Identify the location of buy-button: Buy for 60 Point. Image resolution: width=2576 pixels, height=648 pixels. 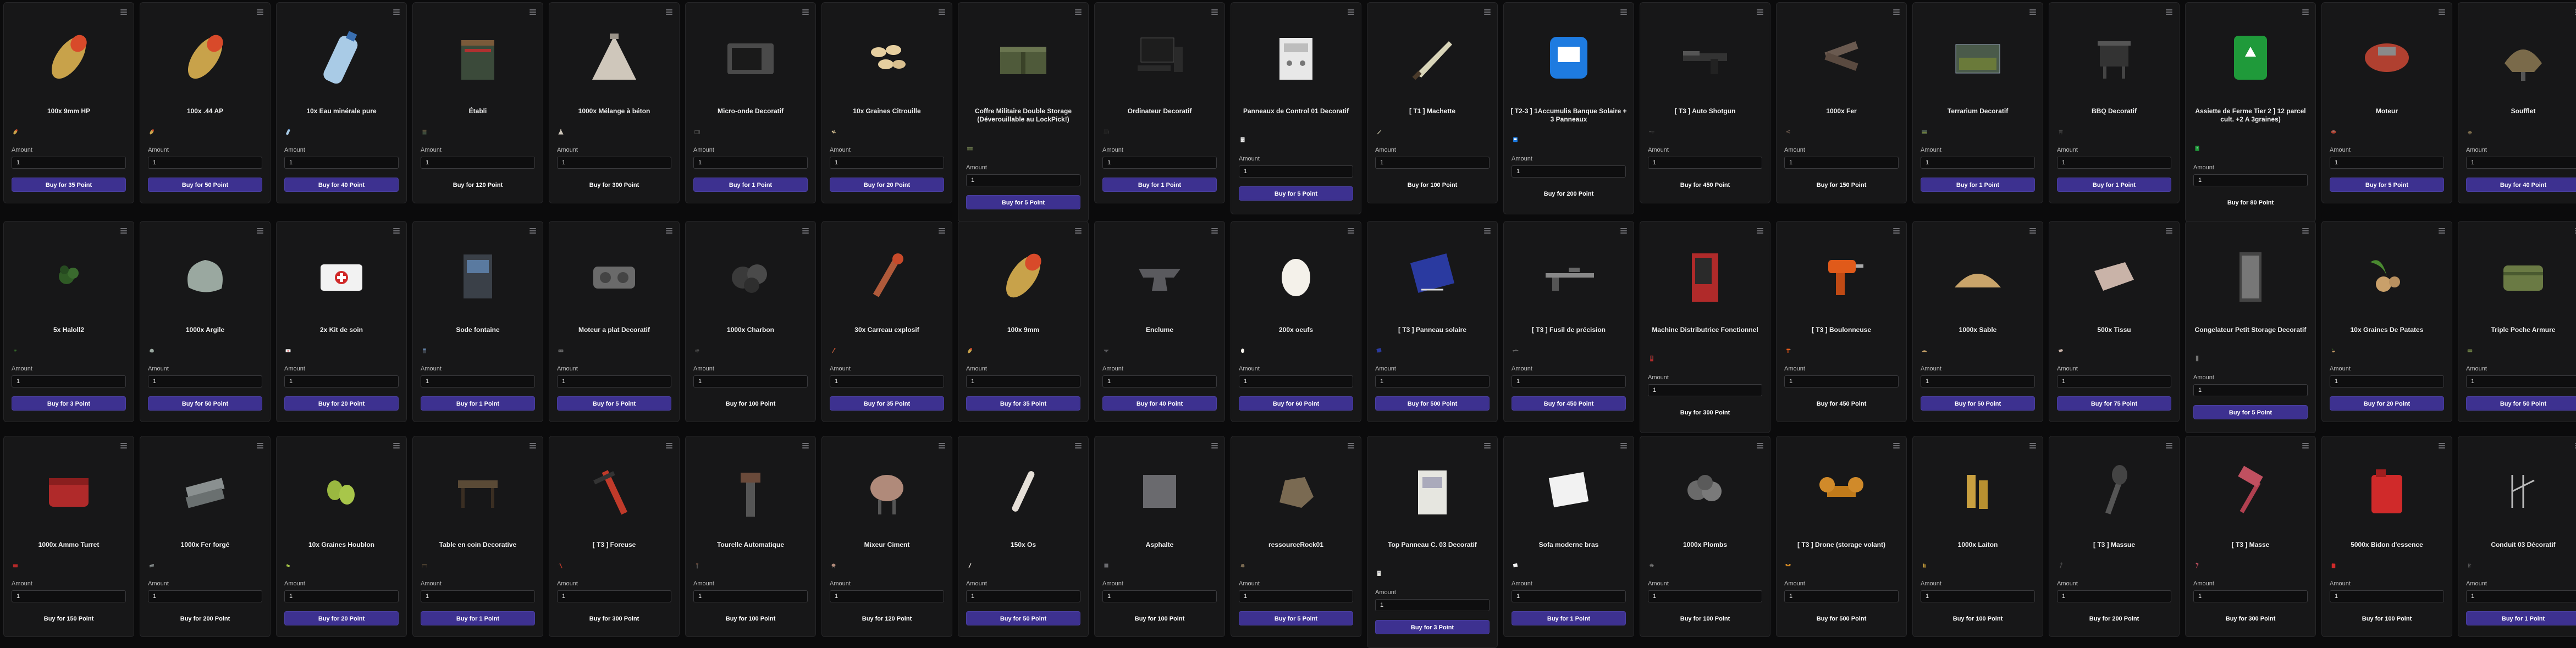
(1296, 404).